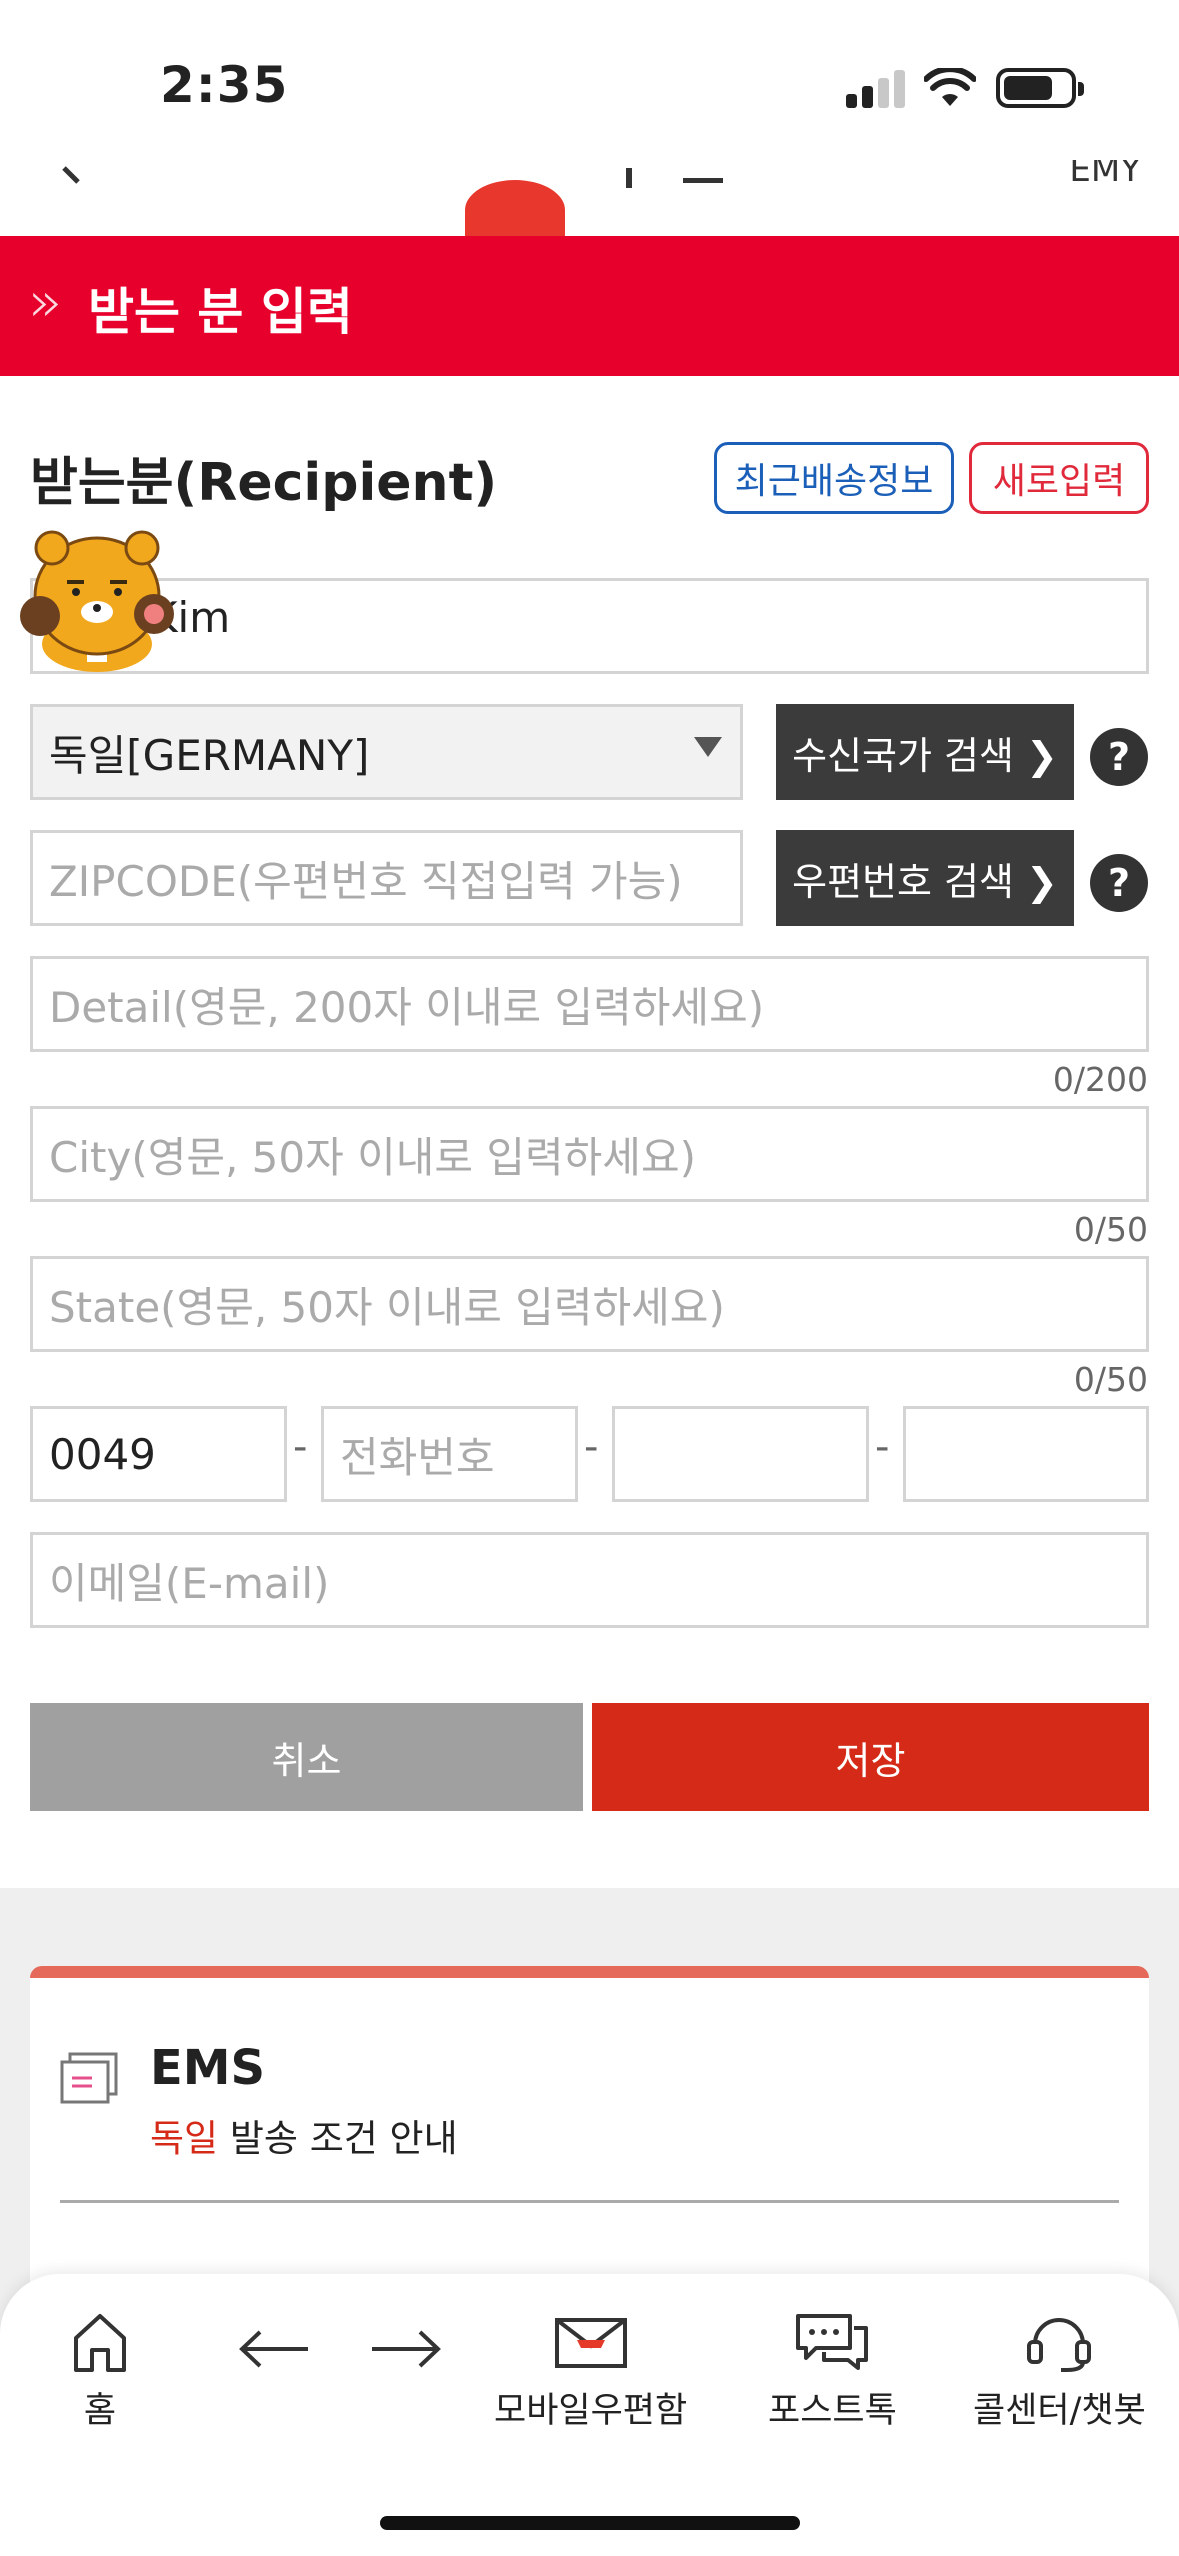 This screenshot has width=1179, height=2556. Describe the element at coordinates (338, 2138) in the screenshot. I see `ems-subtitle-text: 발송 조건 안내` at that location.